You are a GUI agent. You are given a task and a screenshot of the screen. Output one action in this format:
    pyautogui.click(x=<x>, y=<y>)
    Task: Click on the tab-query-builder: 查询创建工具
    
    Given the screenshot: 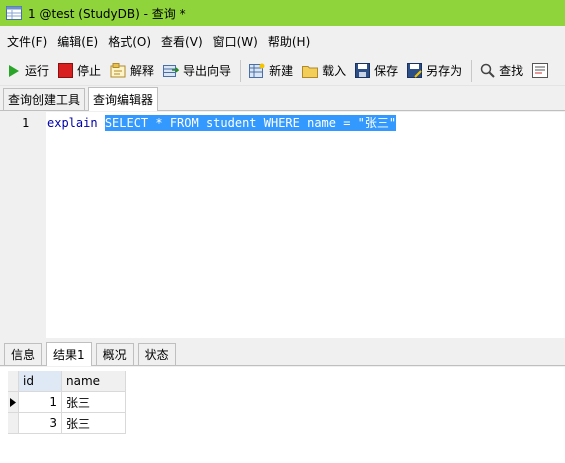 What is the action you would take?
    pyautogui.click(x=44, y=99)
    